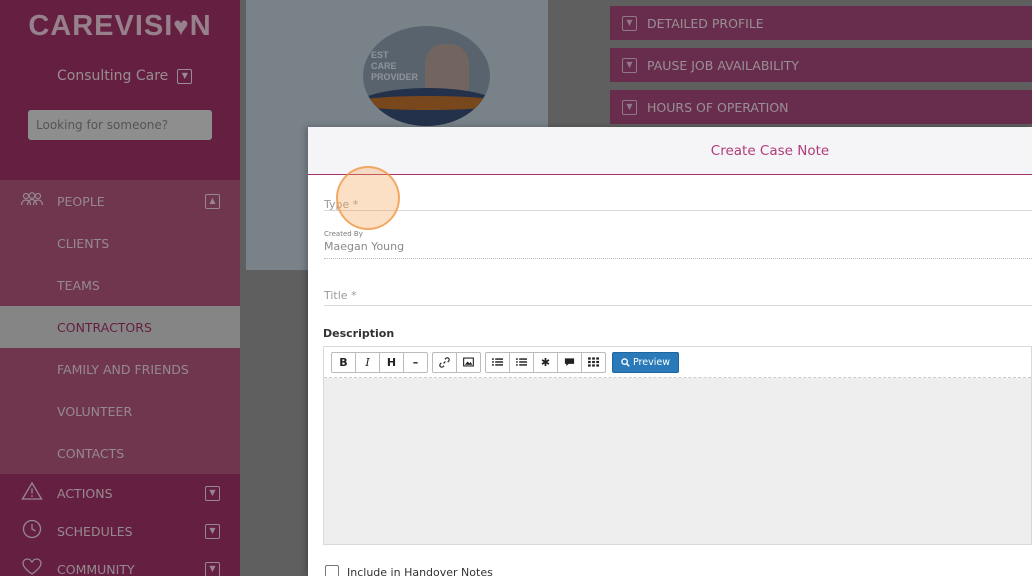 The image size is (1032, 576). I want to click on dialog-title: Create Case Note, so click(770, 150).